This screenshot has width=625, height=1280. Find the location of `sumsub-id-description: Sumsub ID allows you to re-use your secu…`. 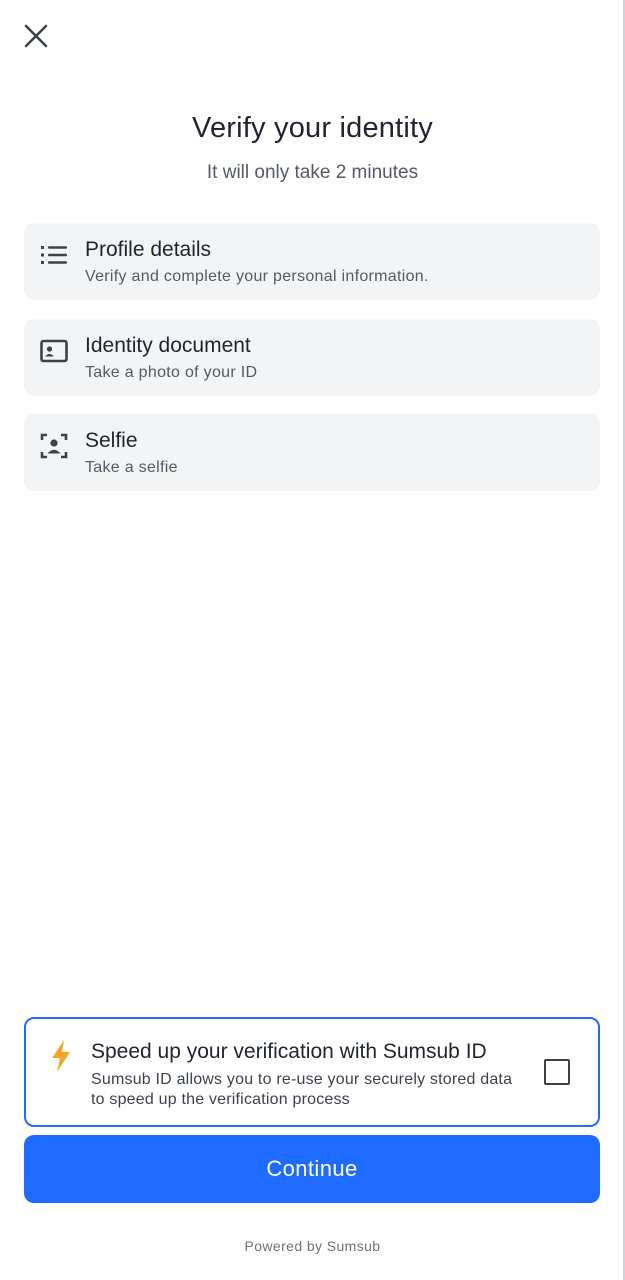

sumsub-id-description: Sumsub ID allows you to re-use your secu… is located at coordinates (302, 1089).